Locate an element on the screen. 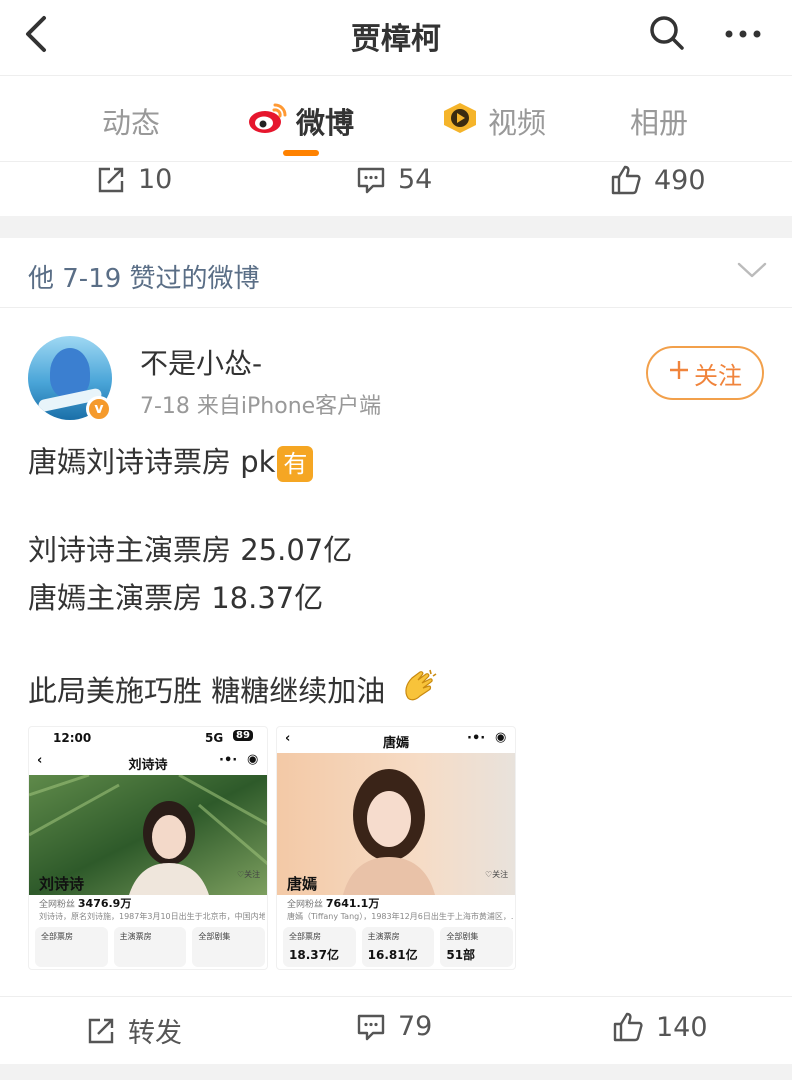 The image size is (792, 1080). you-tag-icon: 有 is located at coordinates (295, 464).